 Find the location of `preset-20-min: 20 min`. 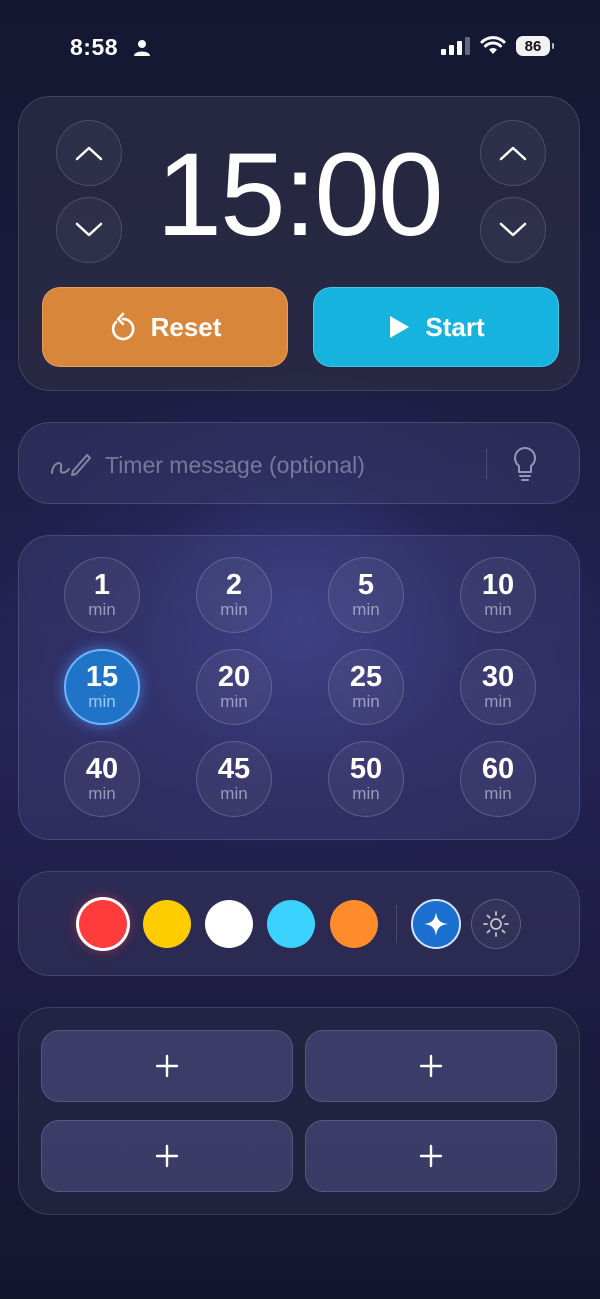

preset-20-min: 20 min is located at coordinates (234, 687).